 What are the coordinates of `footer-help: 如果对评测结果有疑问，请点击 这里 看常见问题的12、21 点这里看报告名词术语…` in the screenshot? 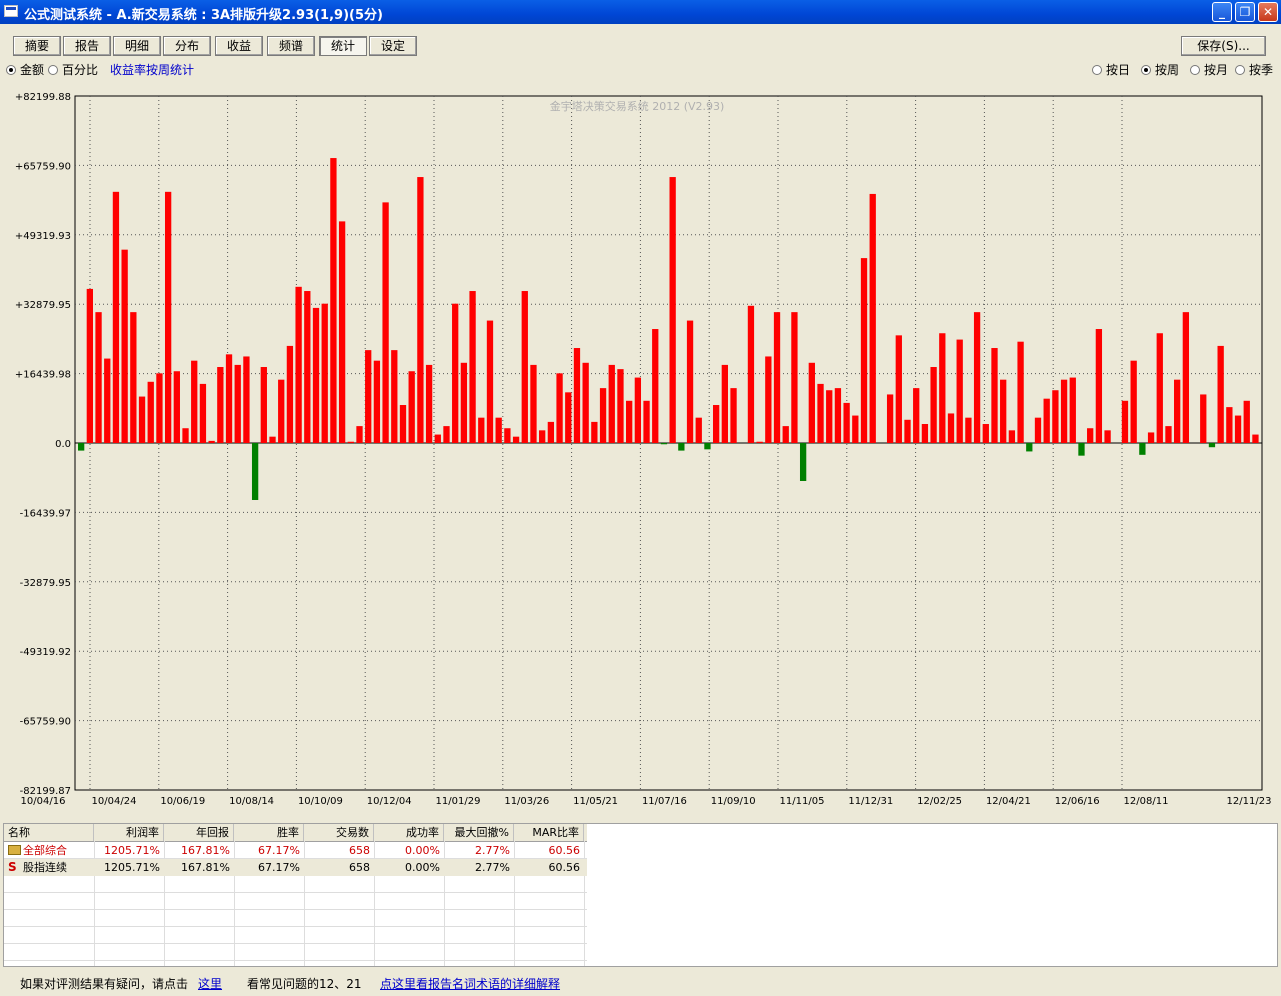 It's located at (640, 984).